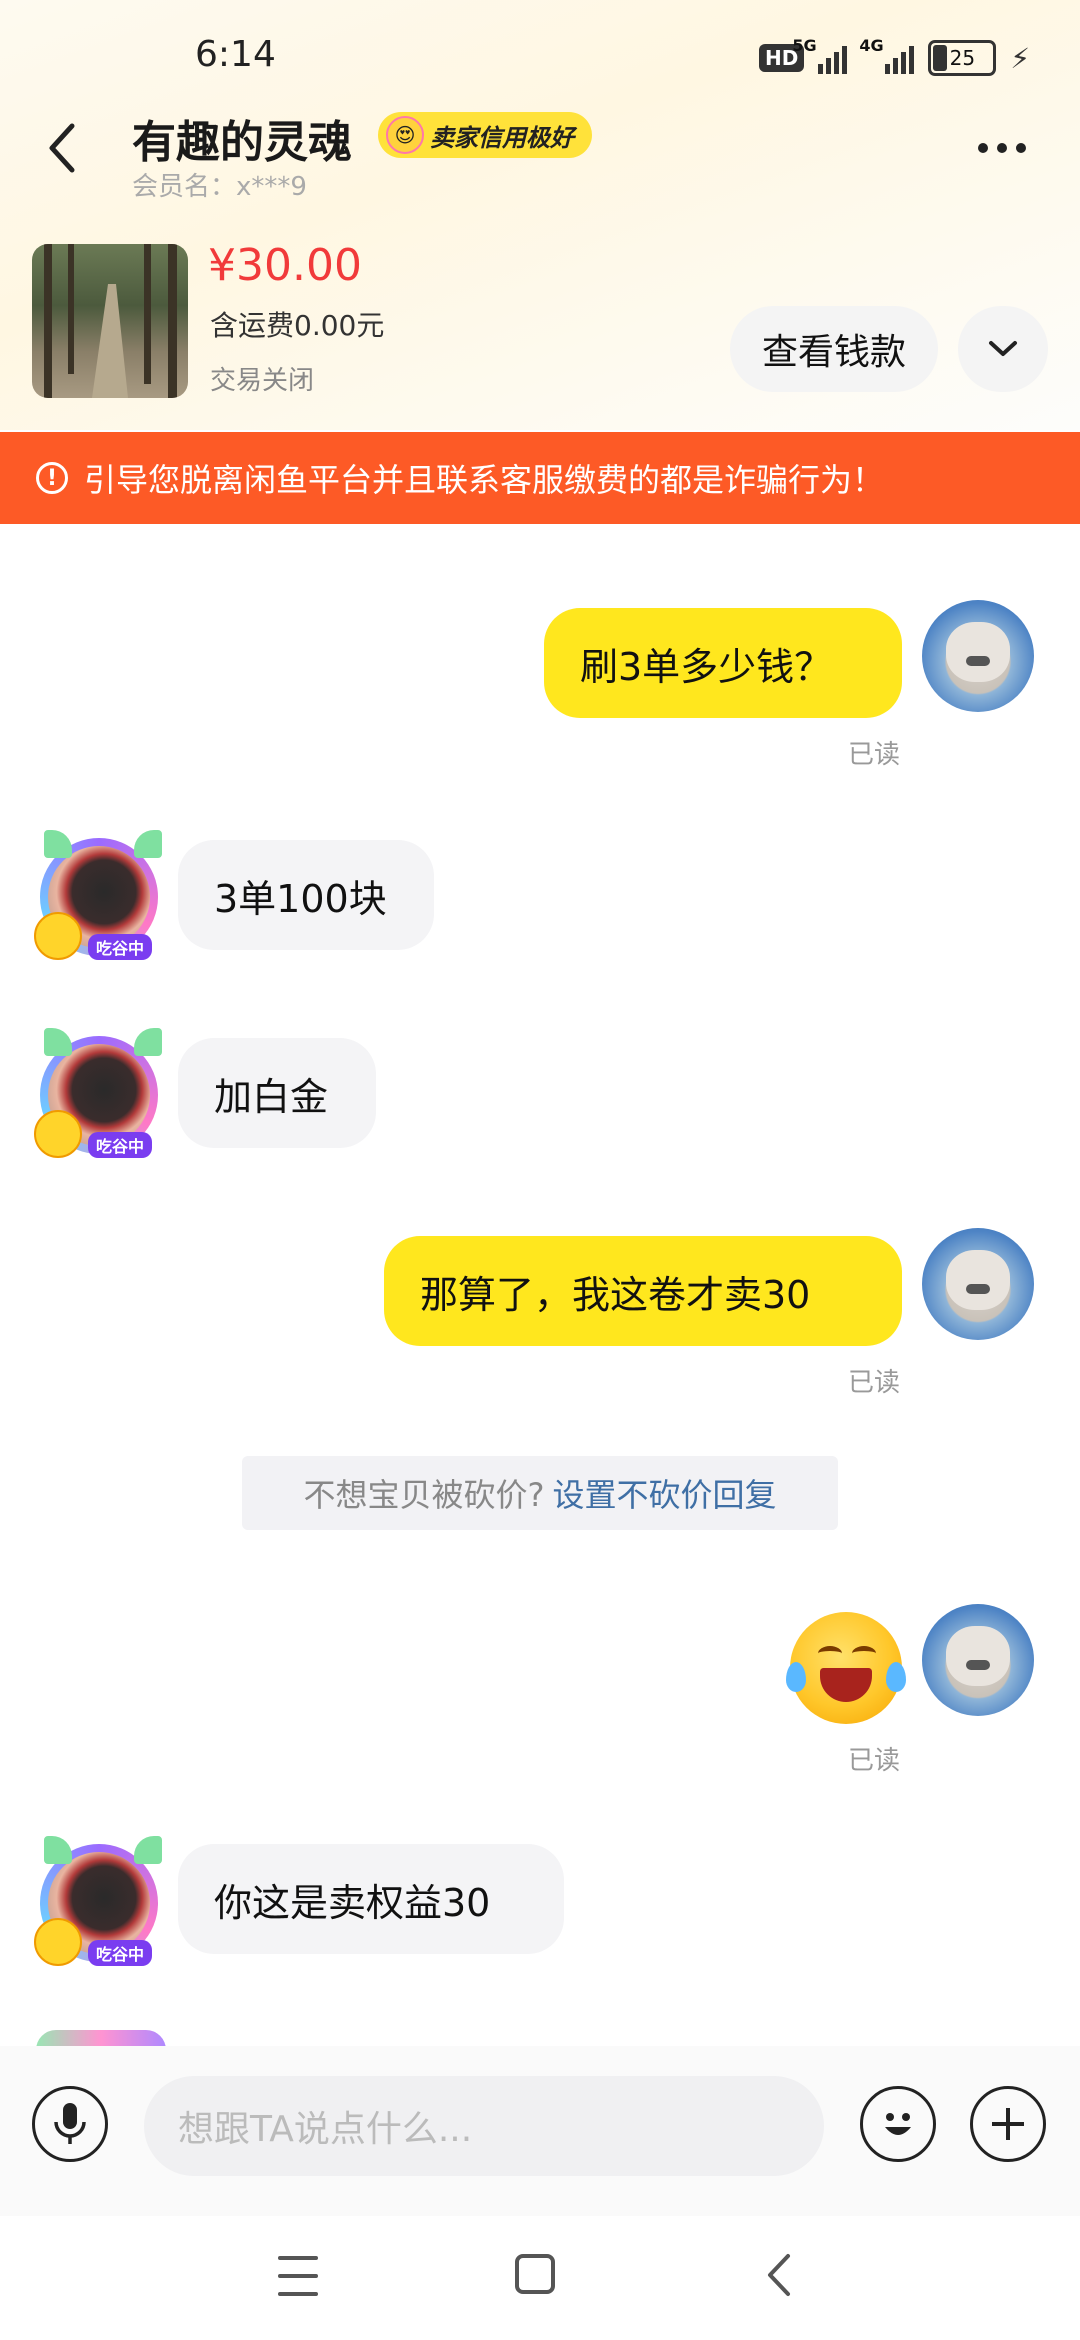  I want to click on emoji-button, so click(898, 2124).